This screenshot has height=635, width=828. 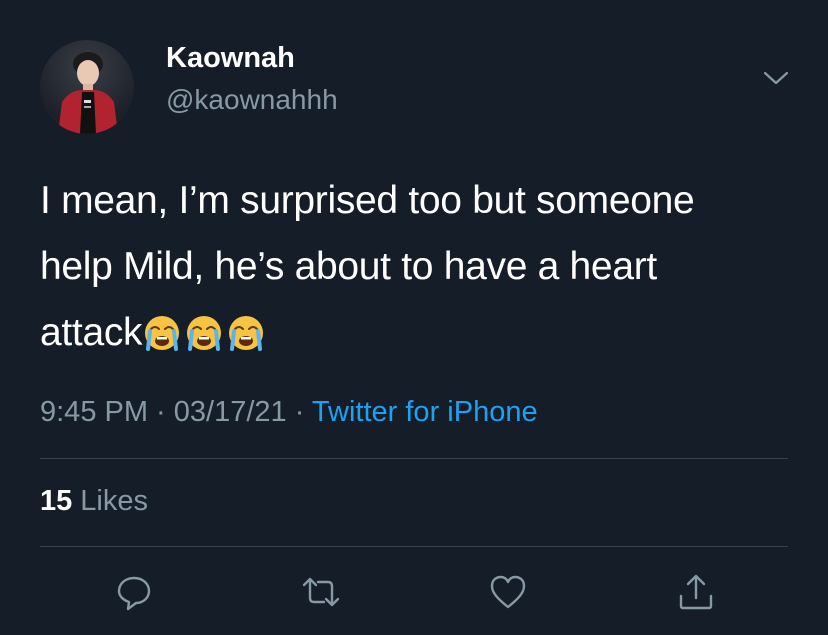 I want to click on tweet-date: 03/17/21, so click(x=230, y=412).